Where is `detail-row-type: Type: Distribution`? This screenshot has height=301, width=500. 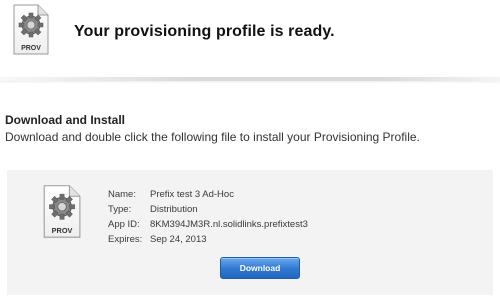 detail-row-type: Type: Distribution is located at coordinates (208, 209).